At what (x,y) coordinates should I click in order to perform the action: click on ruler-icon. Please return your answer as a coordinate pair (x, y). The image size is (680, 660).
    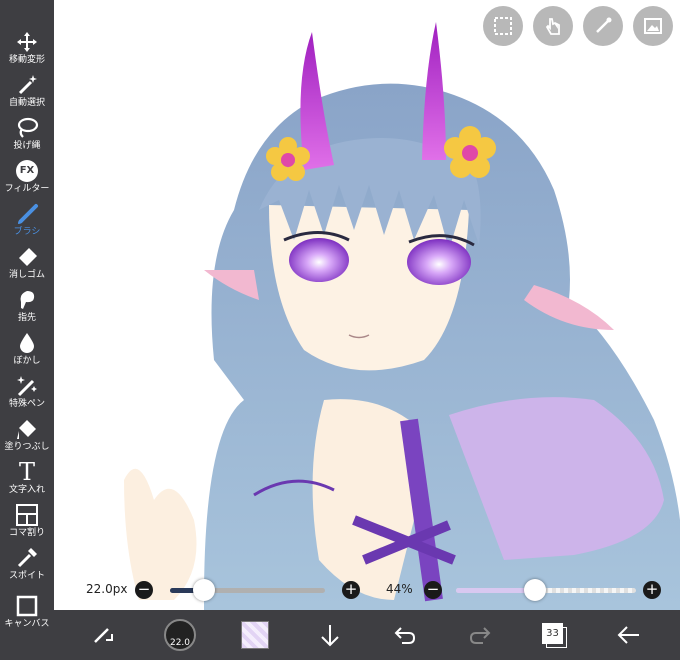
    Looking at the image, I should click on (604, 25).